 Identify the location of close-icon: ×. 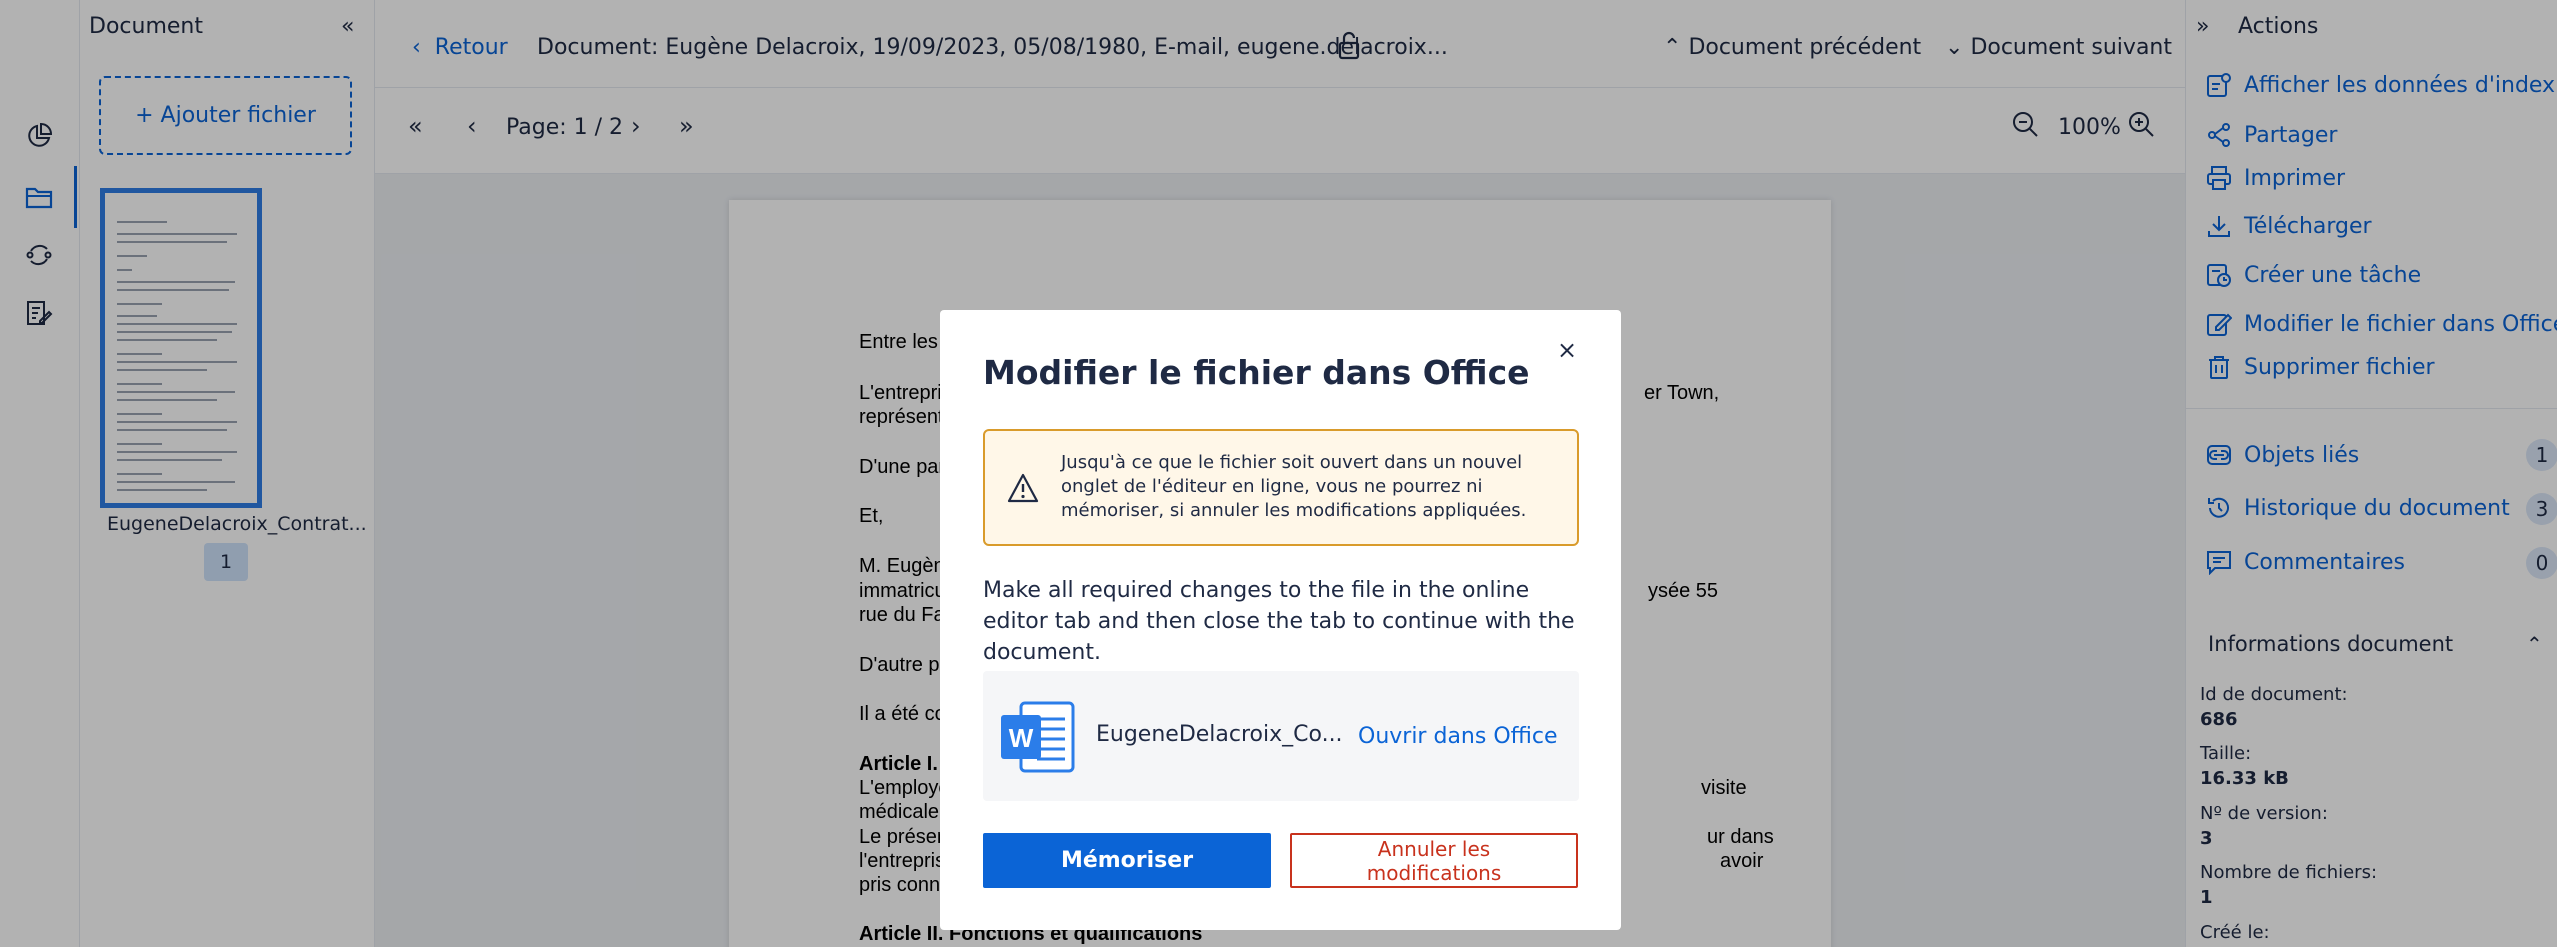
(1567, 350).